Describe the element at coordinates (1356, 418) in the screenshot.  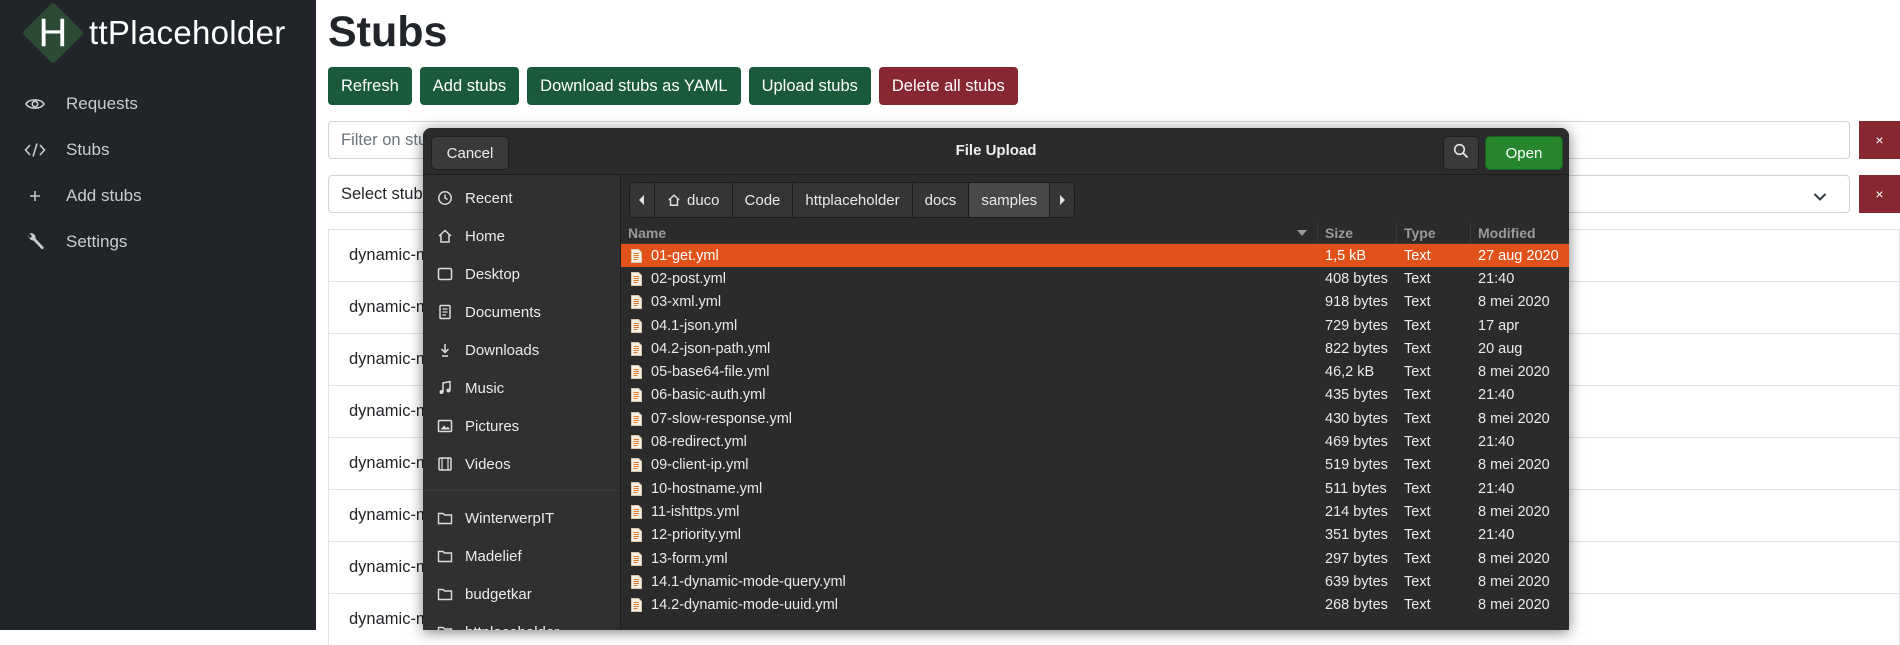
I see `file-size: 430 bytes` at that location.